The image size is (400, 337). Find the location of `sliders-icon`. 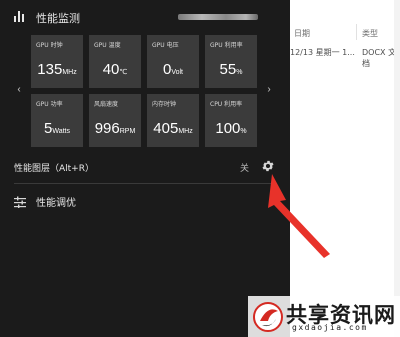

sliders-icon is located at coordinates (20, 201).